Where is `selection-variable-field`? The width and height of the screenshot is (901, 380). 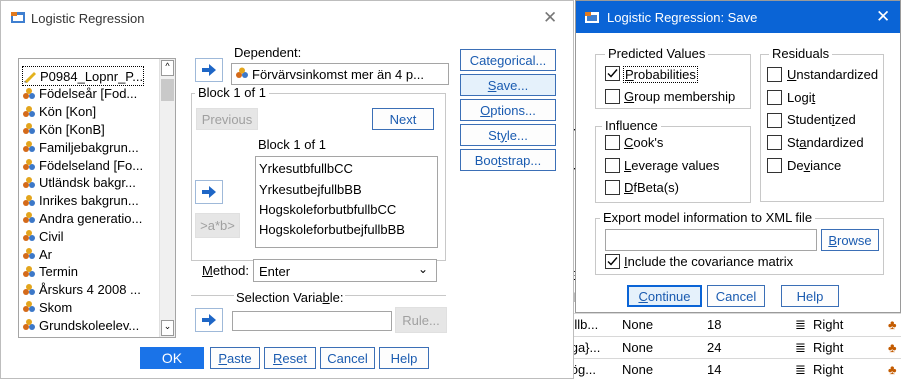 selection-variable-field is located at coordinates (312, 321).